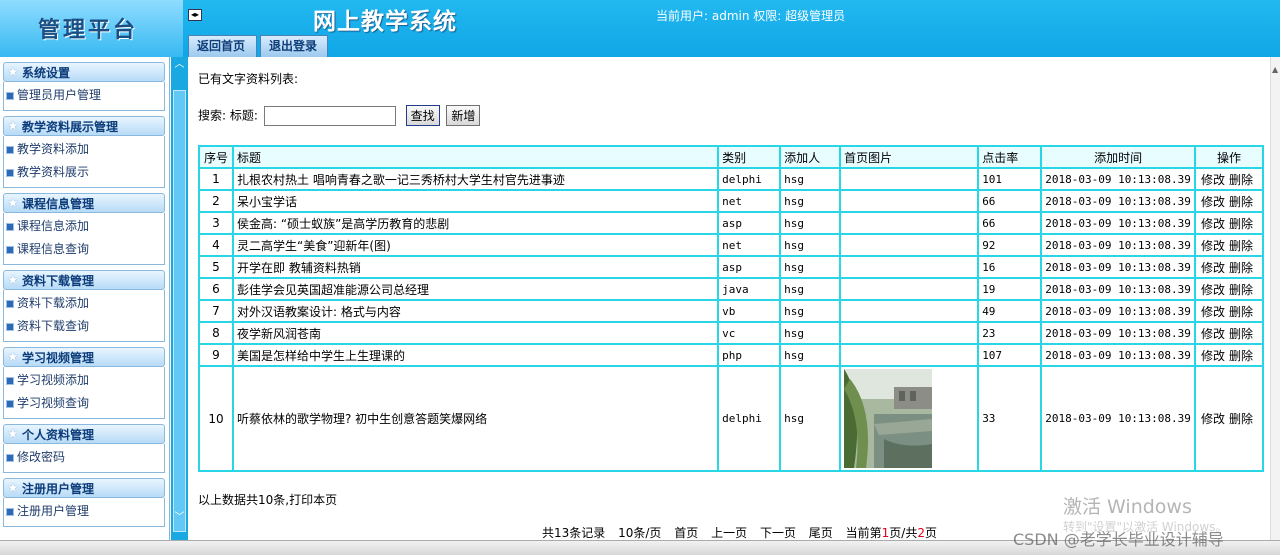  What do you see at coordinates (422, 115) in the screenshot?
I see `search-button: 查找` at bounding box center [422, 115].